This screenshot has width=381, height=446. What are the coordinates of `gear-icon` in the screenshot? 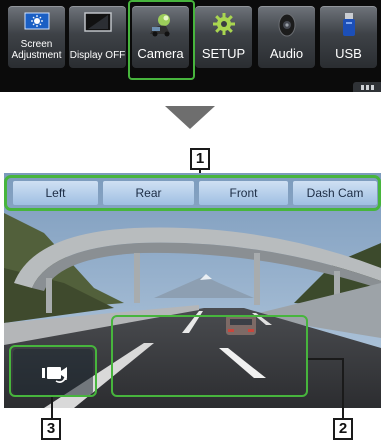 It's located at (224, 25).